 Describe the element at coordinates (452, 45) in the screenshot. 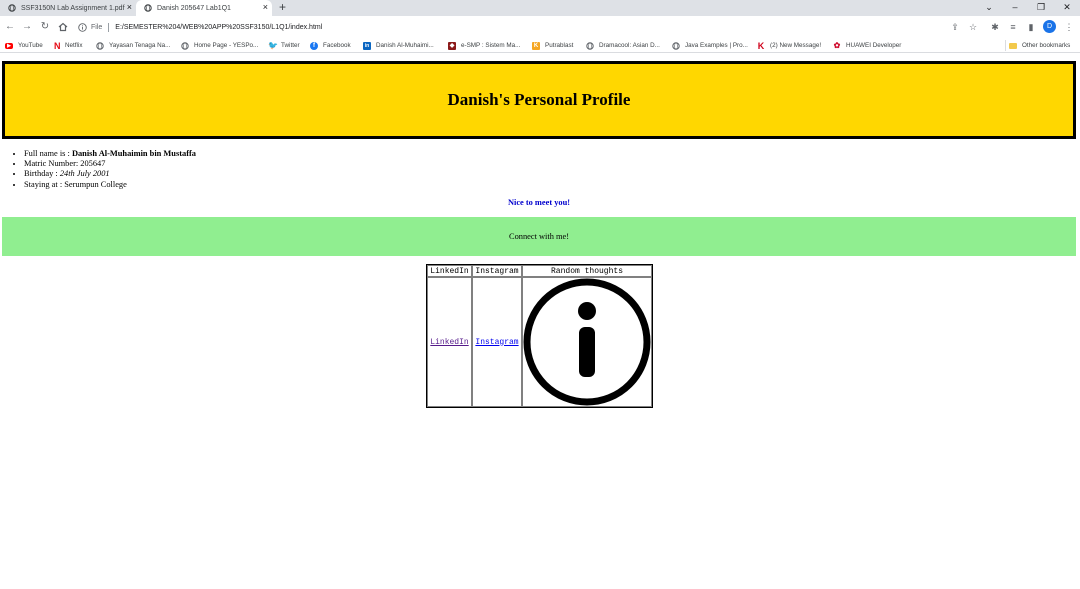

I see `shield-icon: ◆` at that location.